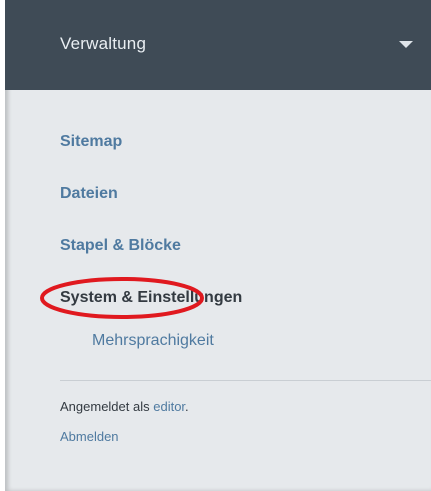  What do you see at coordinates (89, 194) in the screenshot?
I see `nav-item-dateien: Dateien` at bounding box center [89, 194].